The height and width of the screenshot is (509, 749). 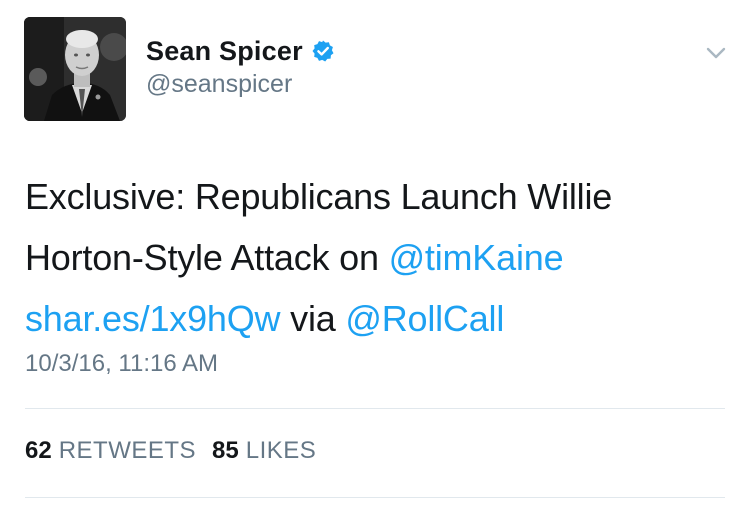 I want to click on likes-label: LIKES, so click(x=281, y=450).